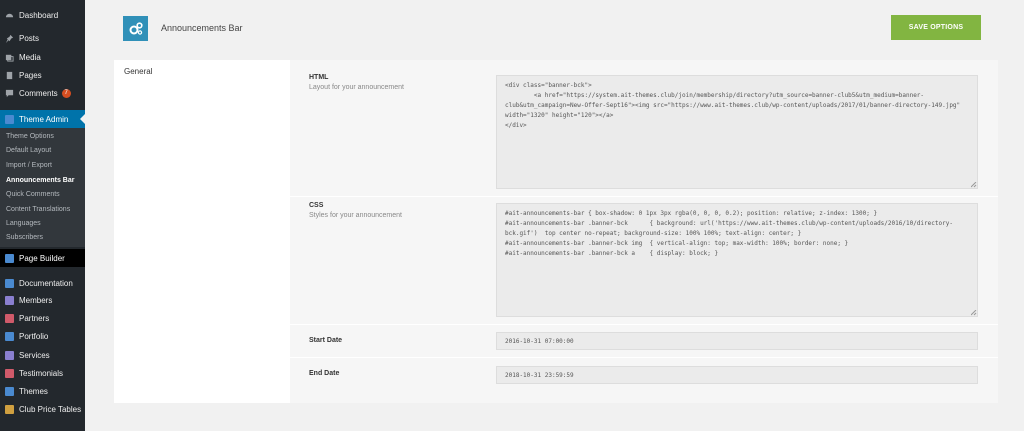 Image resolution: width=1024 pixels, height=431 pixels. I want to click on submenu-item-theme-options: Theme Options, so click(30, 136).